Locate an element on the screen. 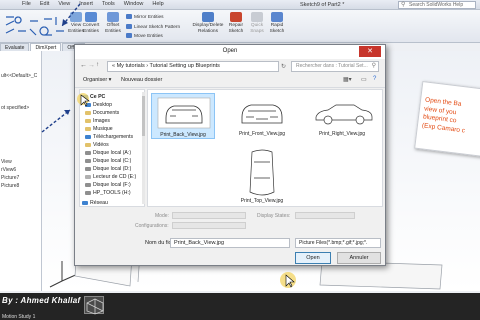 Image resolution: width=480 pixels, height=320 pixels. nav-item-cd-e: Lecteur de CD (E:) is located at coordinates (110, 177).